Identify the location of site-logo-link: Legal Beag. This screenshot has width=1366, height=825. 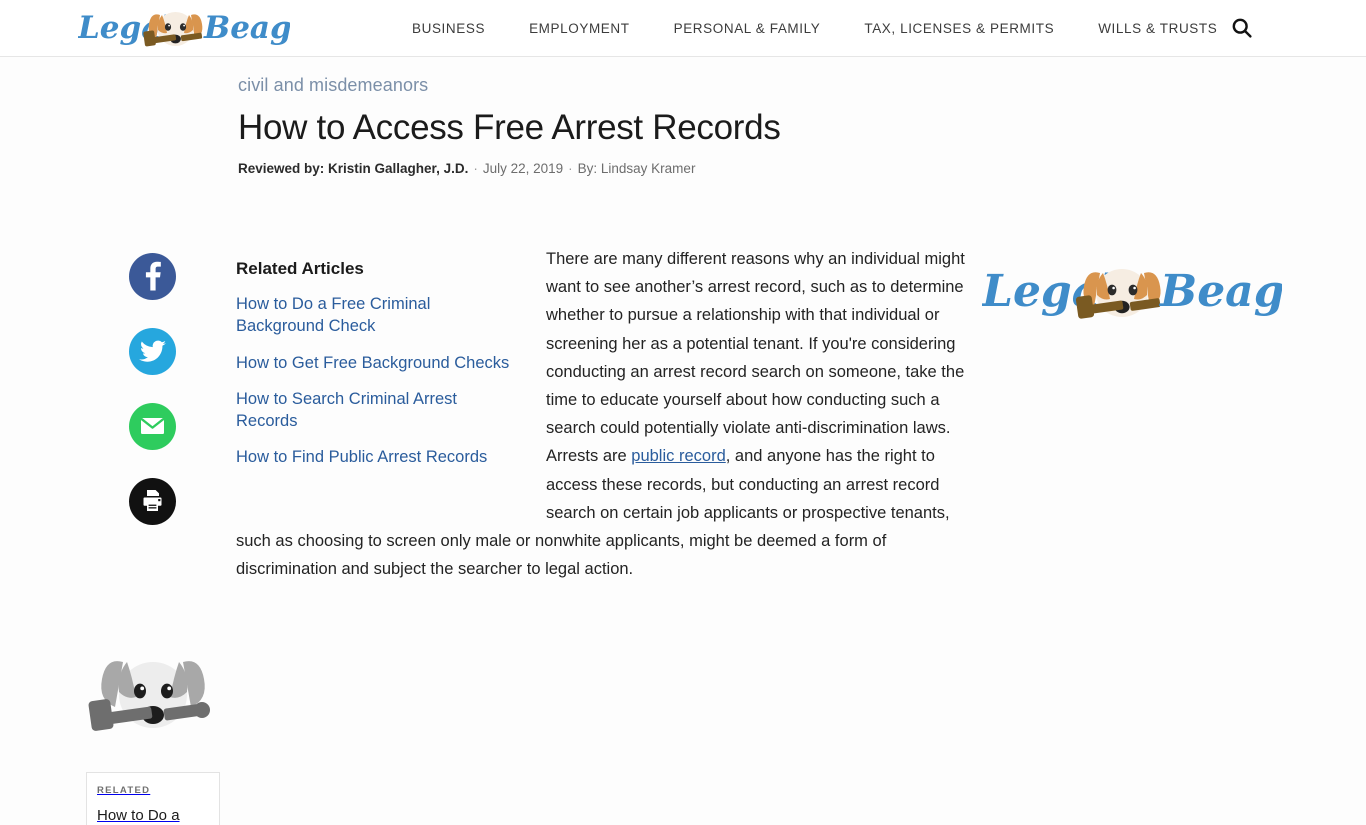
(184, 28).